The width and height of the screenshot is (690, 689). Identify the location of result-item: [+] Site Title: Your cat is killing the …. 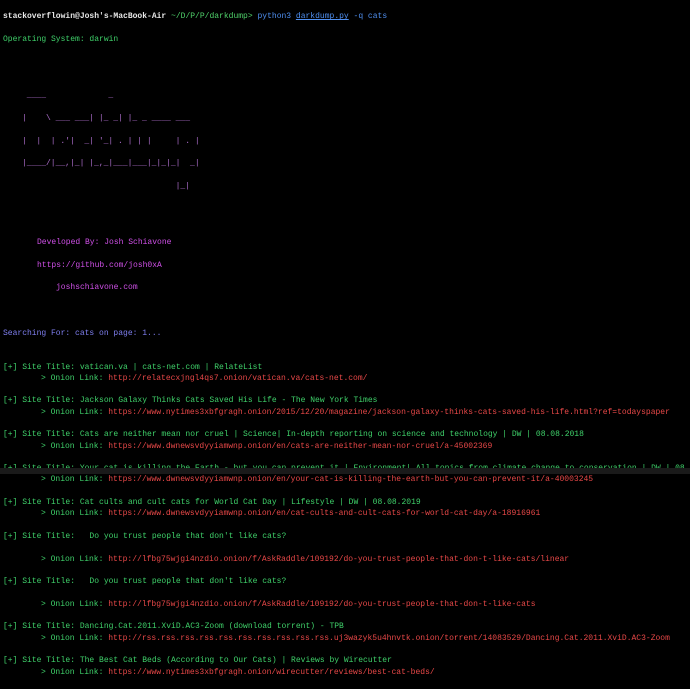
(346, 474).